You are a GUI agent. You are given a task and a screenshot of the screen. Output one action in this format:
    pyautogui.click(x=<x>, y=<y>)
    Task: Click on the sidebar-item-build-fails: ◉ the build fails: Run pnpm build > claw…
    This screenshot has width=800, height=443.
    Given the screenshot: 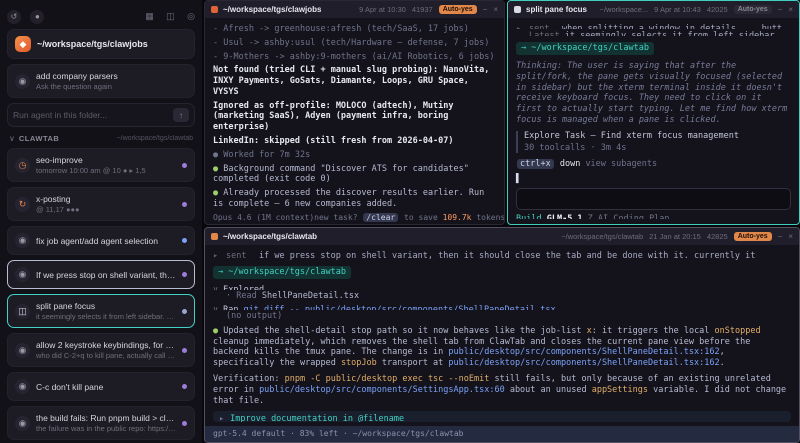 What is the action you would take?
    pyautogui.click(x=101, y=423)
    